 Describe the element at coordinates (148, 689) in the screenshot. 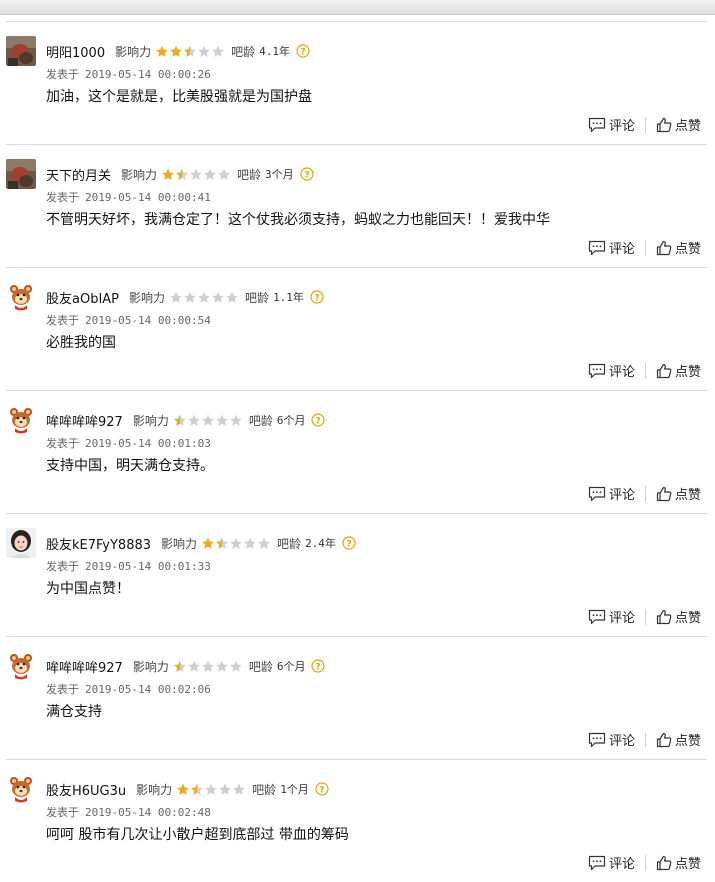

I see `post-timestamp: 2019-05-14 00:02:06` at that location.